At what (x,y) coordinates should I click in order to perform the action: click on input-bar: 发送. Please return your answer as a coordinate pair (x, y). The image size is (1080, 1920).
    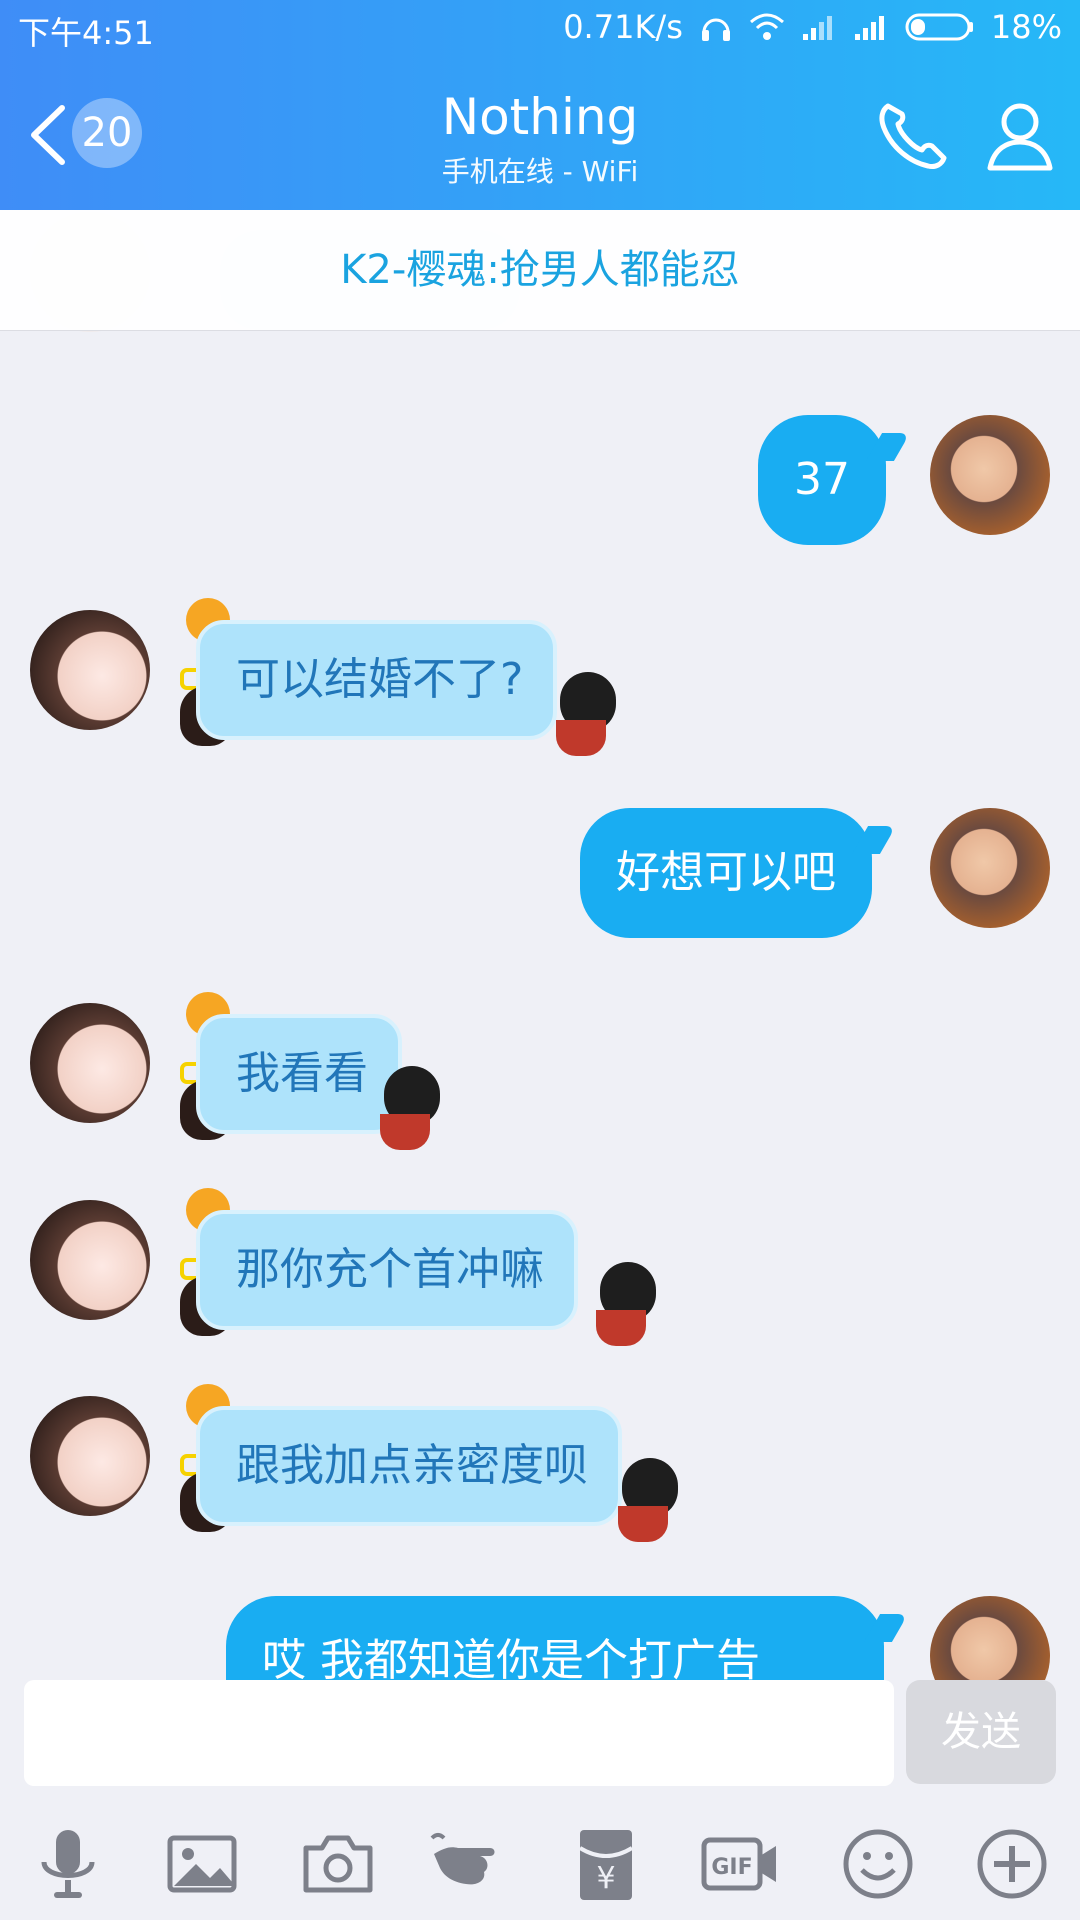
    Looking at the image, I should click on (540, 1735).